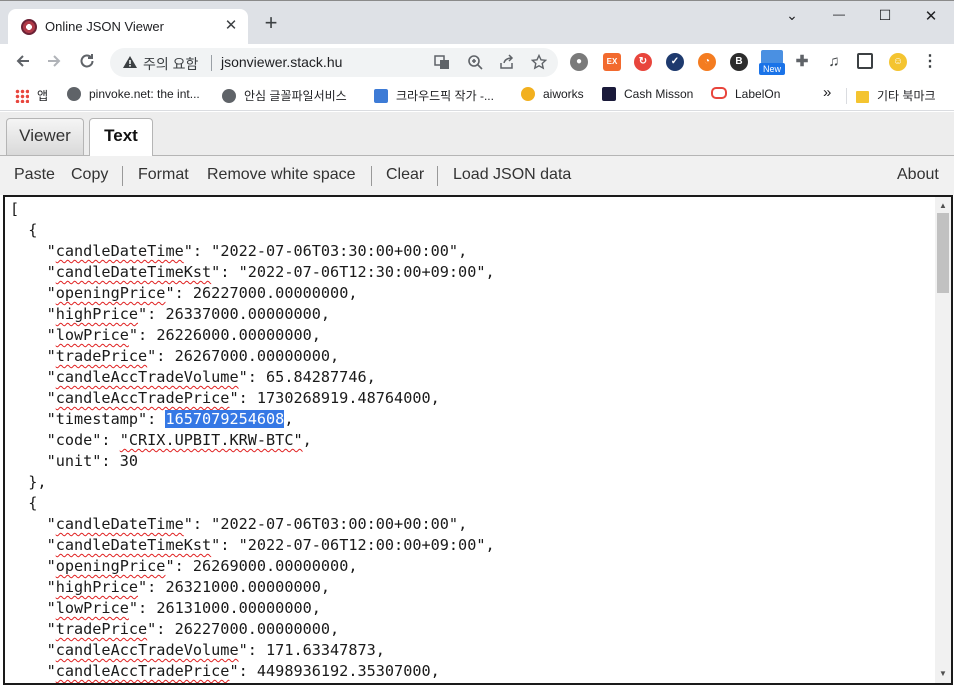 Image resolution: width=954 pixels, height=687 pixels. Describe the element at coordinates (104, 26) in the screenshot. I see `tab-title: Online JSON Viewer` at that location.